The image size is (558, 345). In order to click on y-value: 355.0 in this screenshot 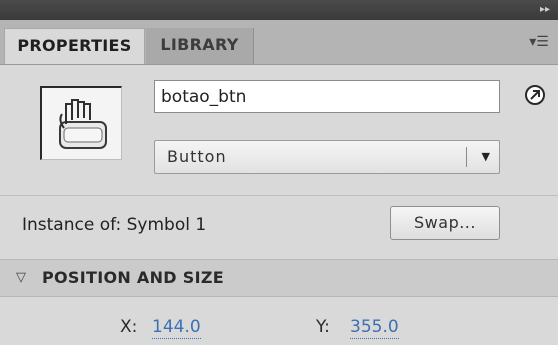, I will do `click(374, 327)`.